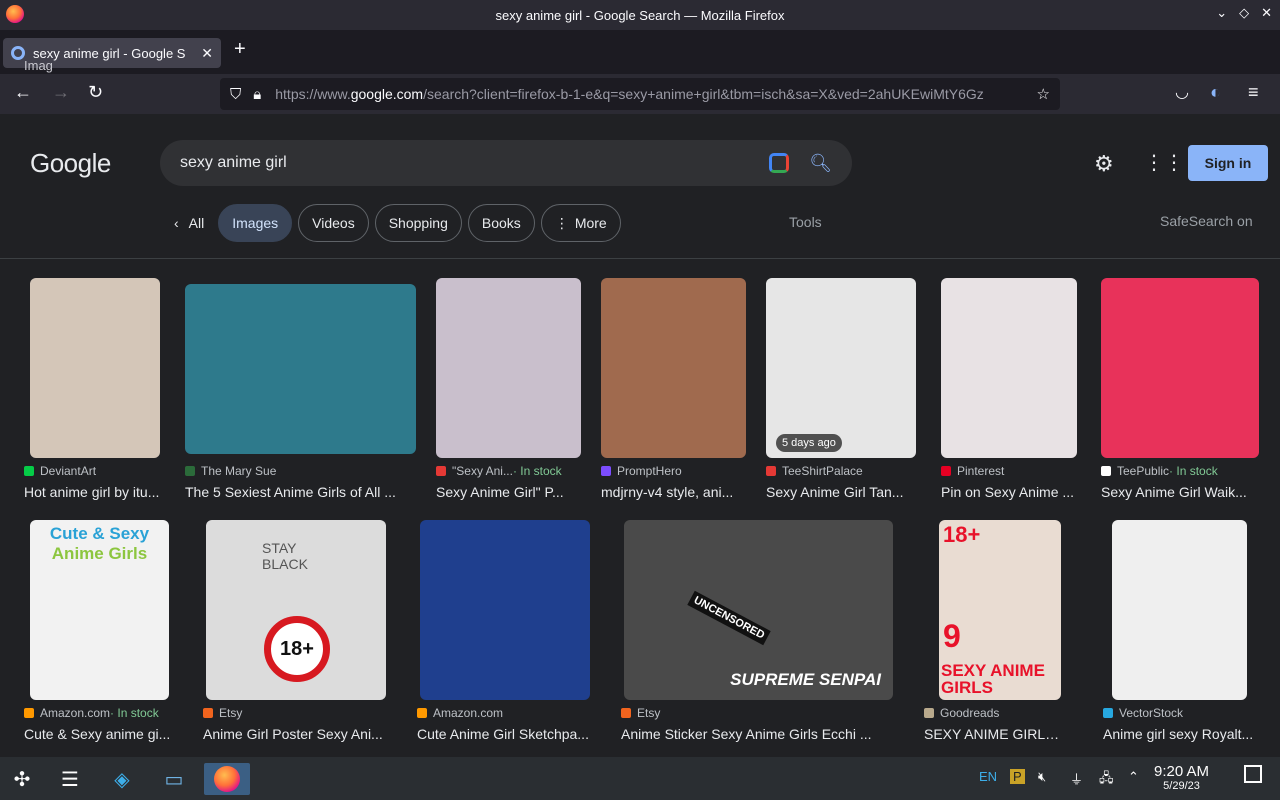  I want to click on result-source: The Mary Sue, so click(300, 471).